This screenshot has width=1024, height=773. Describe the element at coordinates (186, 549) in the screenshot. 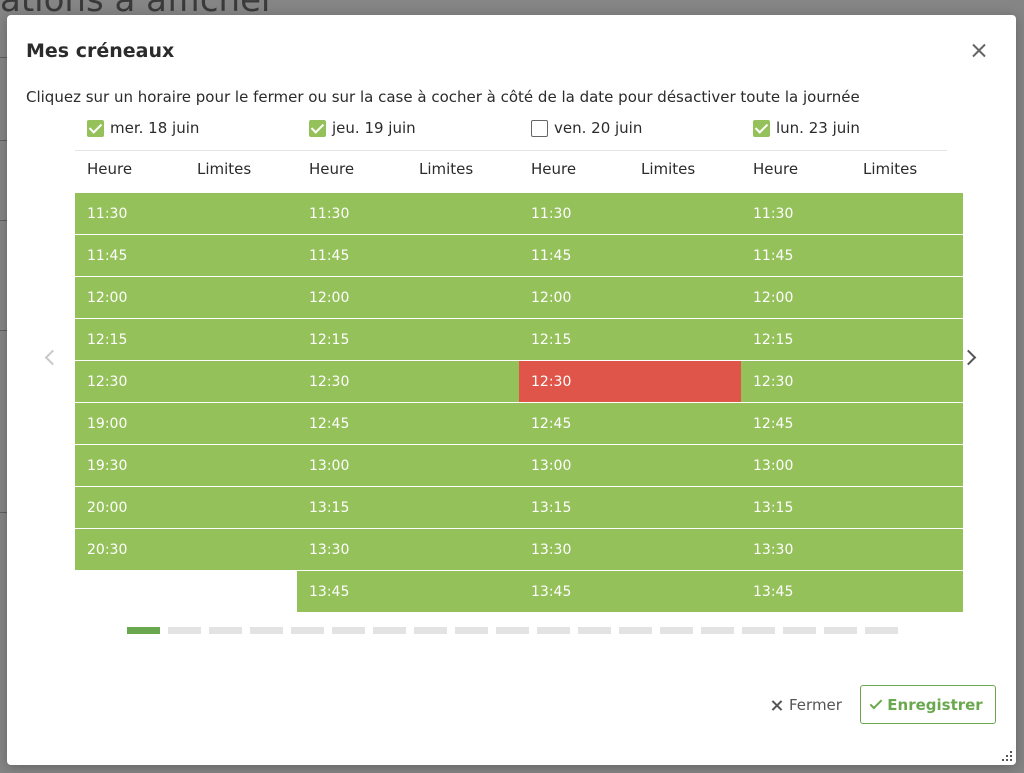

I see `time-slot: 20:30` at that location.